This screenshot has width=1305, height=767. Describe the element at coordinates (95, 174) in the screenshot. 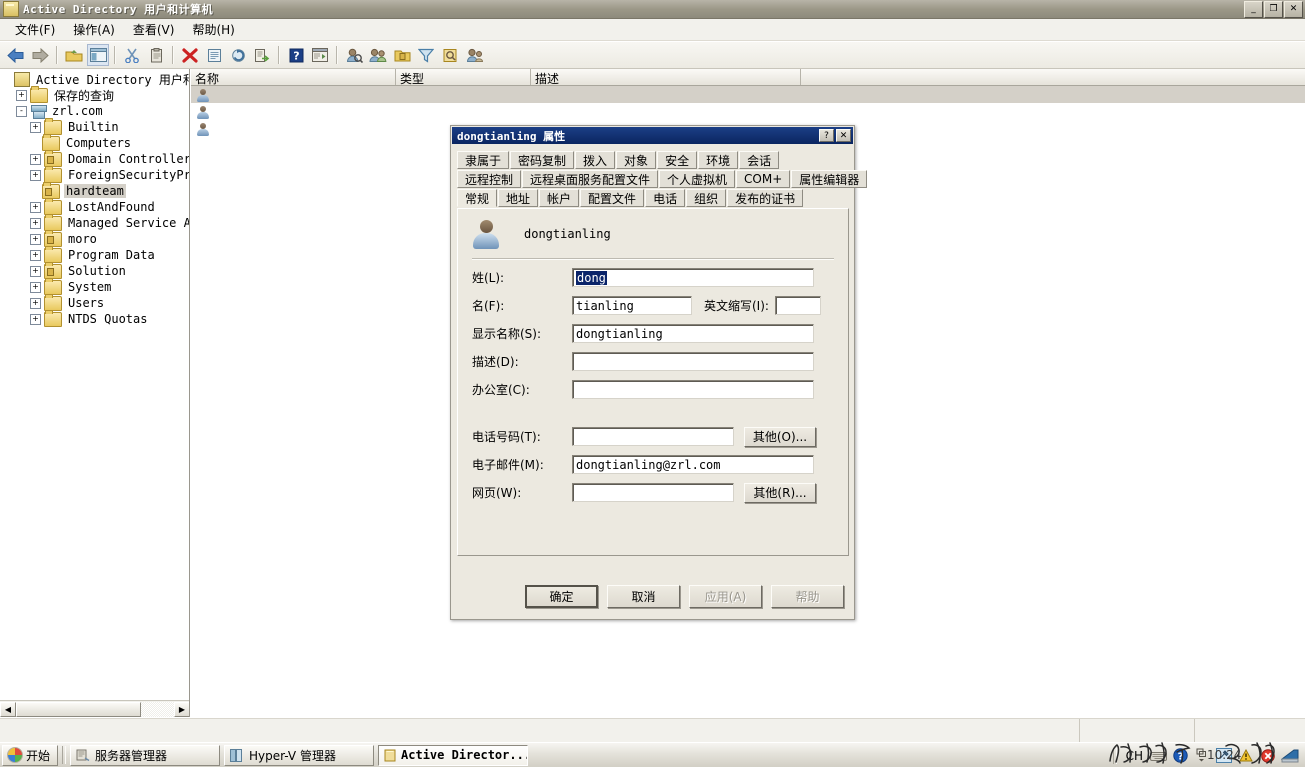

I see `tree-node: + ForeignSecurityPrincipals` at that location.